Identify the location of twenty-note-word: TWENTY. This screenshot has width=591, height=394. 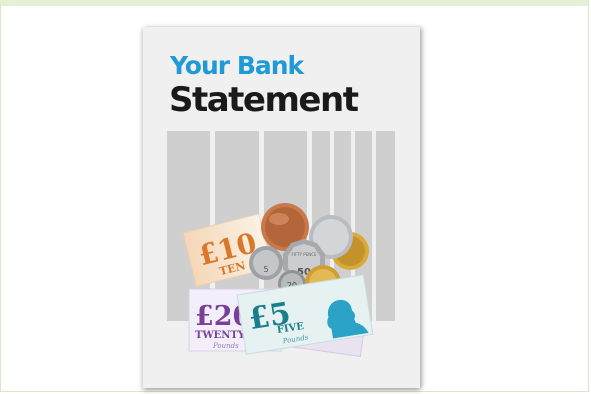
(220, 335).